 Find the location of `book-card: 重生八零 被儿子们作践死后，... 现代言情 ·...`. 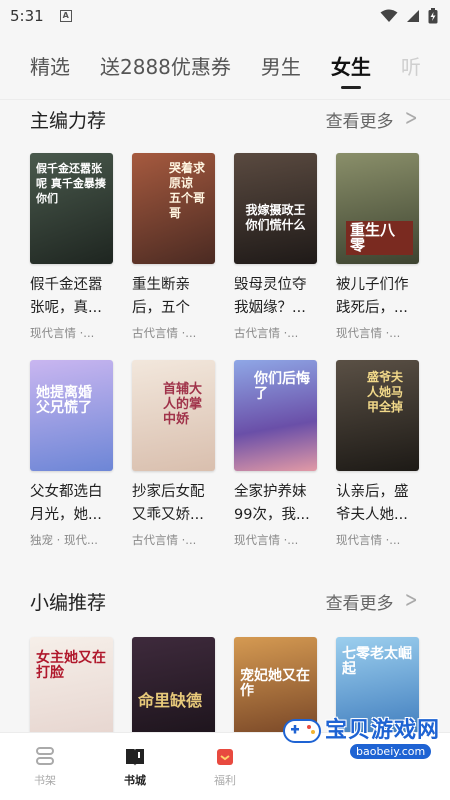

book-card: 重生八零 被儿子们作践死后，... 现代言情 ·... is located at coordinates (377, 247).